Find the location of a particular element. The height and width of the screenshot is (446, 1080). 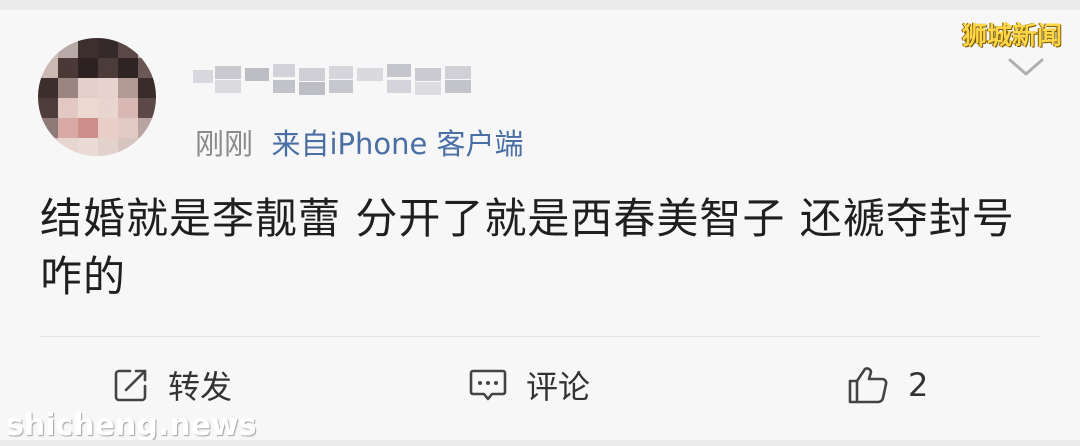

like-count: 2 is located at coordinates (918, 385).